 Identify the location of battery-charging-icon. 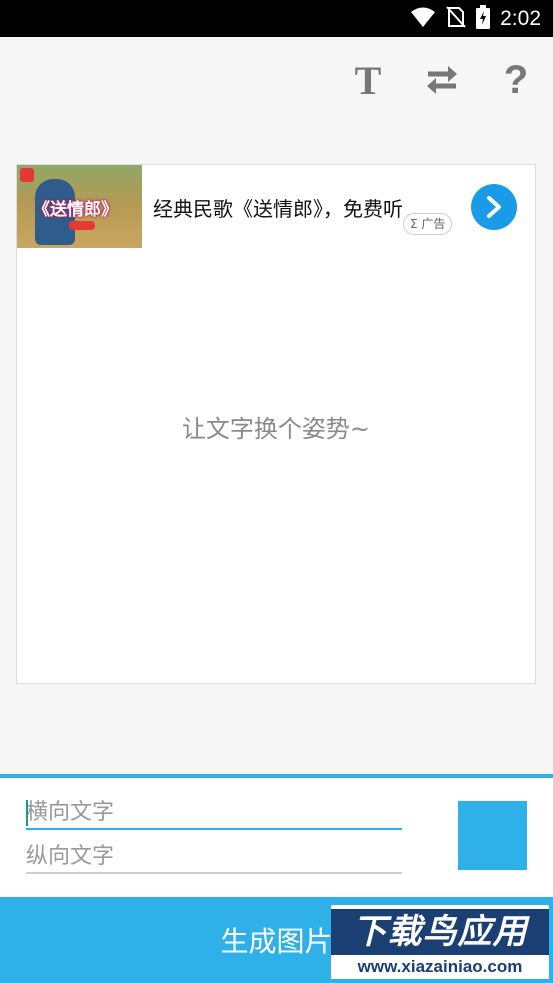
(483, 18).